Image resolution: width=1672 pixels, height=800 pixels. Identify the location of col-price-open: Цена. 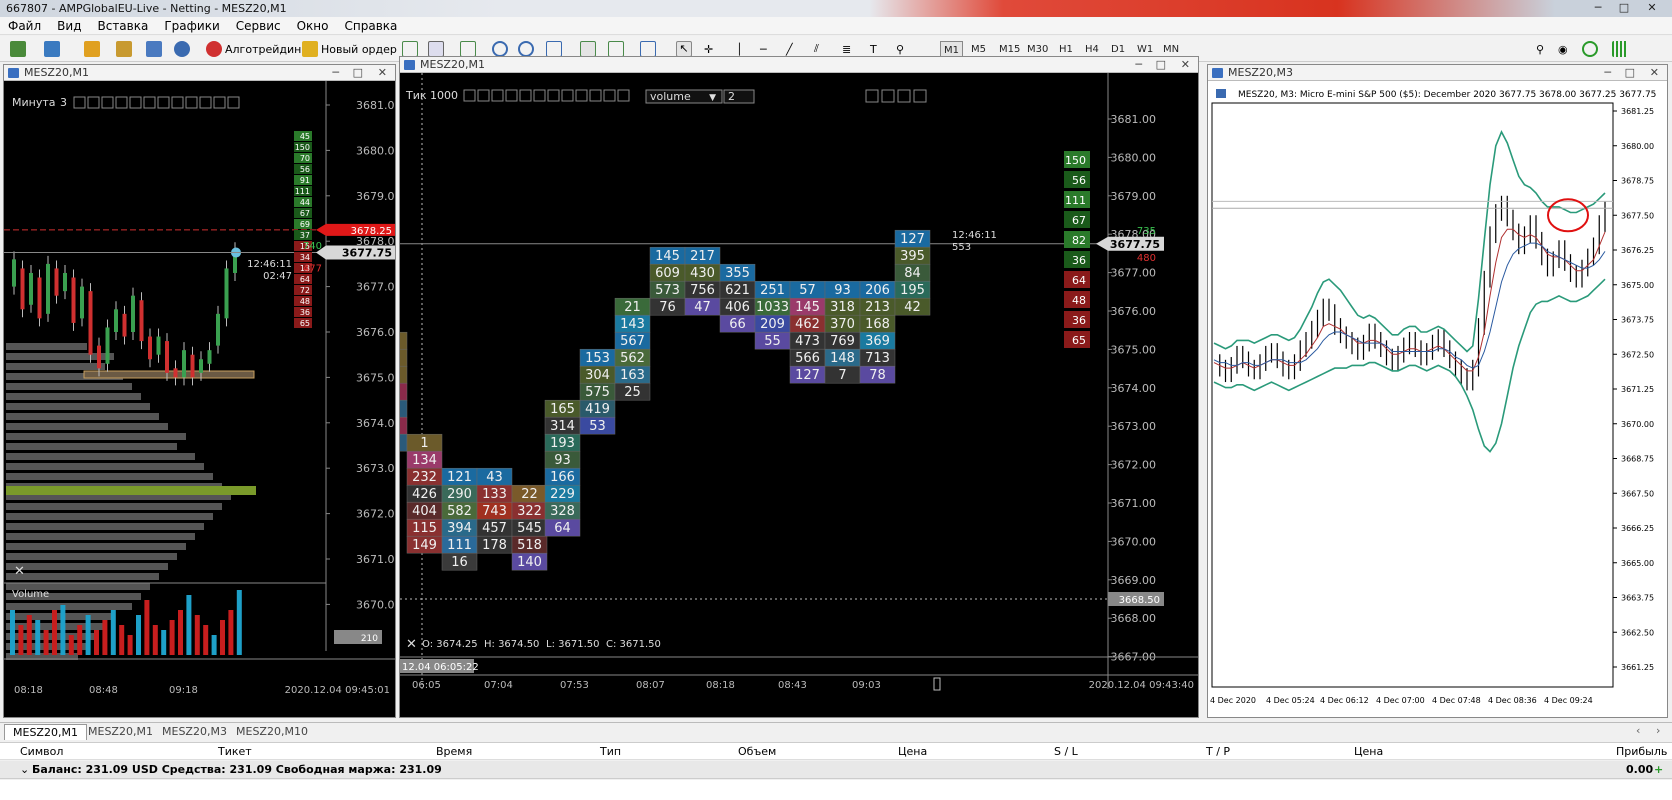
(912, 751).